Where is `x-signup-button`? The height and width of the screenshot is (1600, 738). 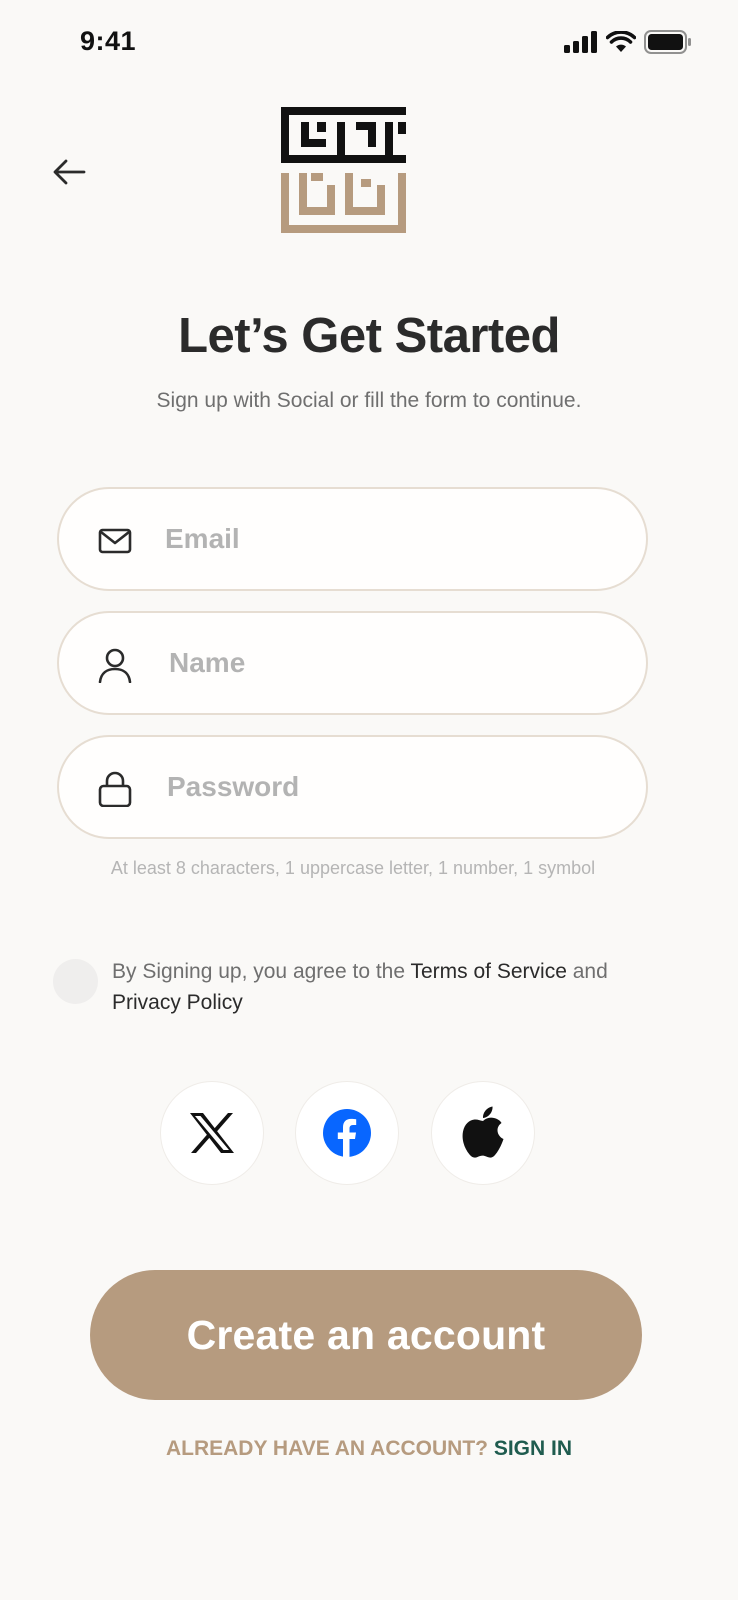 x-signup-button is located at coordinates (212, 1133).